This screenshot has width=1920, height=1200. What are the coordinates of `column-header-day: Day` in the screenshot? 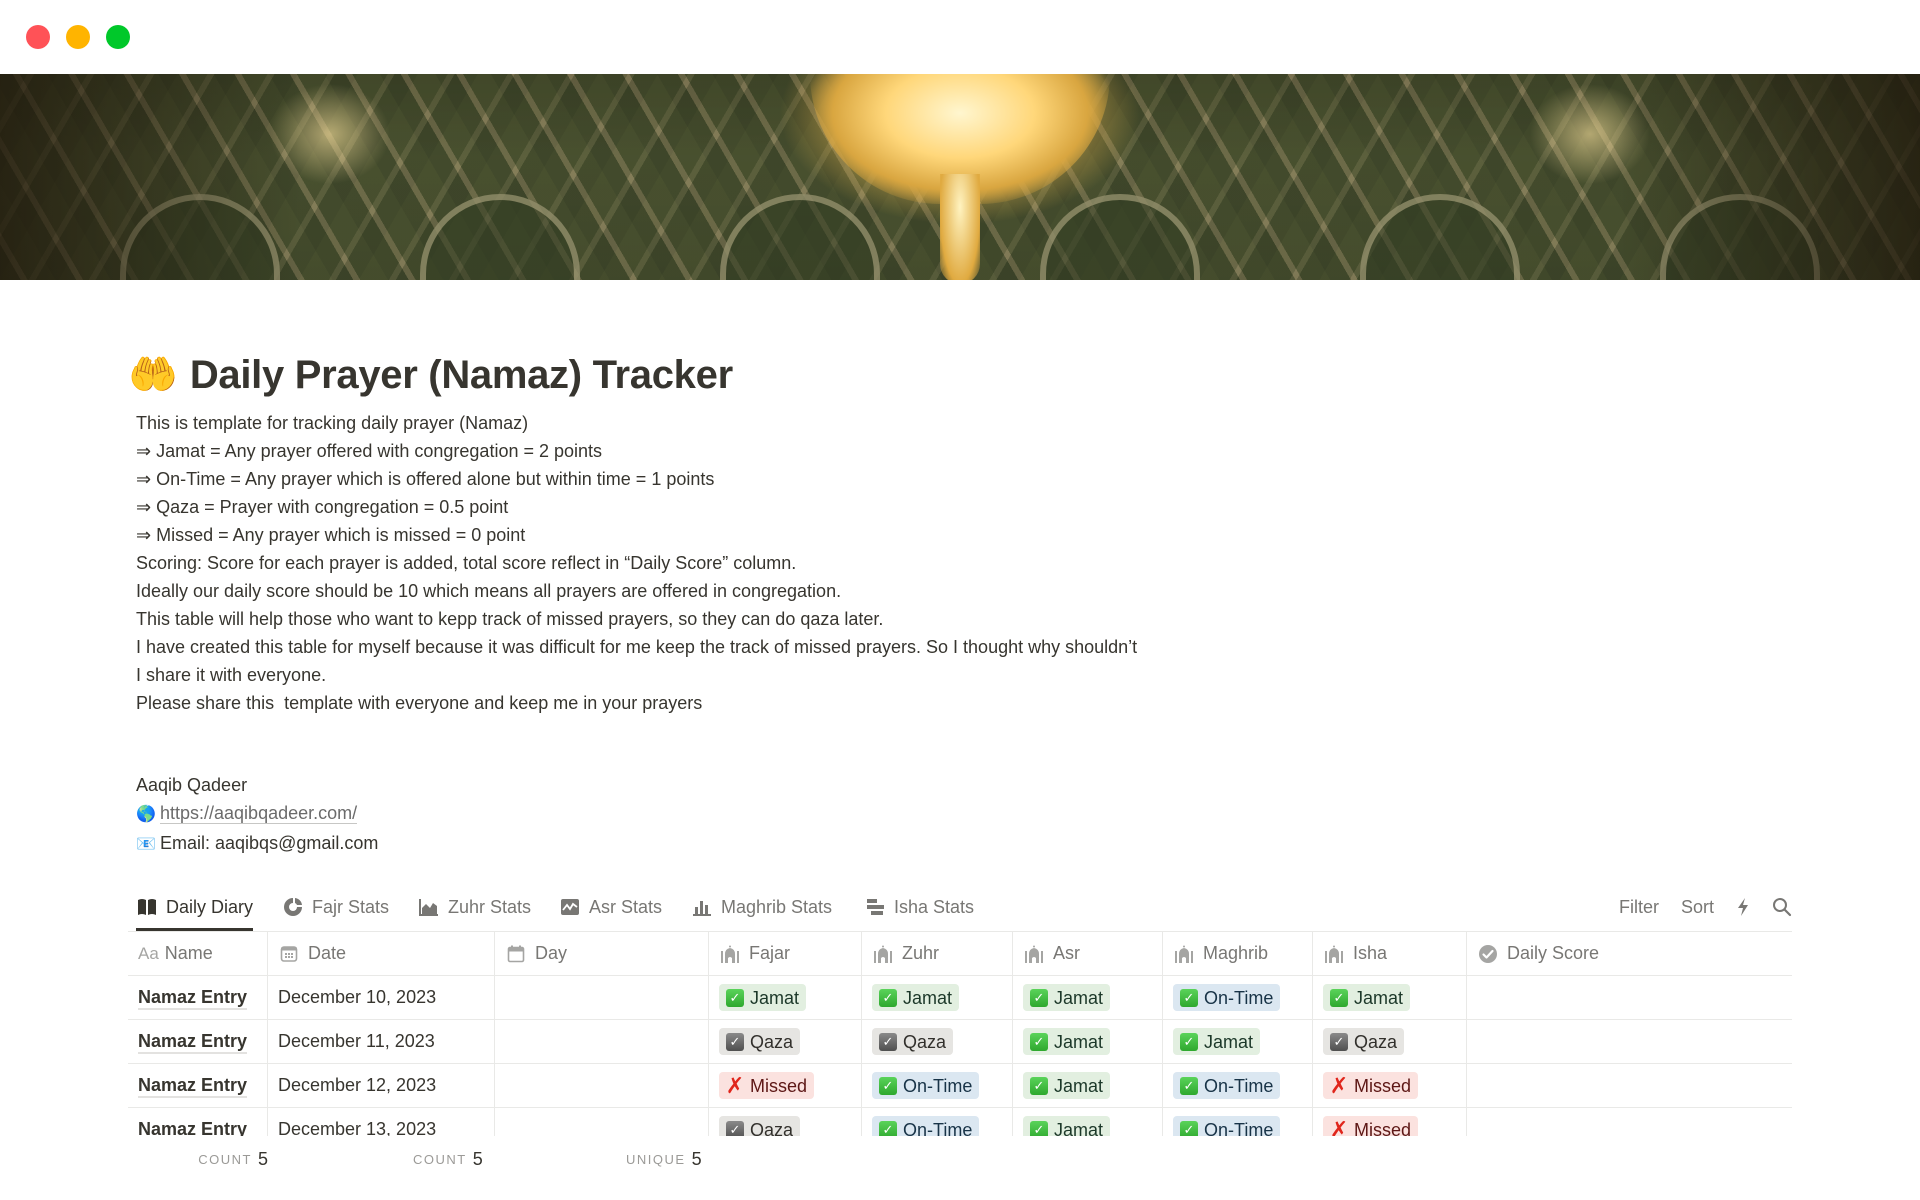 It's located at (602, 953).